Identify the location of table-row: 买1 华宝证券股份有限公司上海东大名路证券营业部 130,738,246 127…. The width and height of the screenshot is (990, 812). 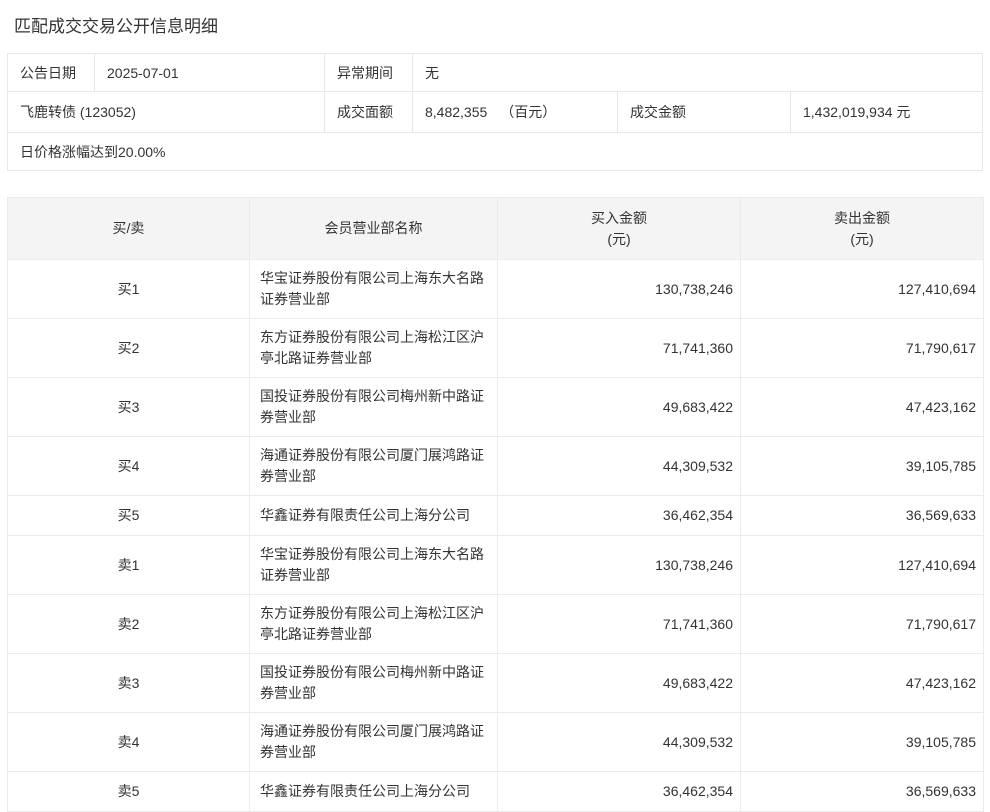
(495, 289).